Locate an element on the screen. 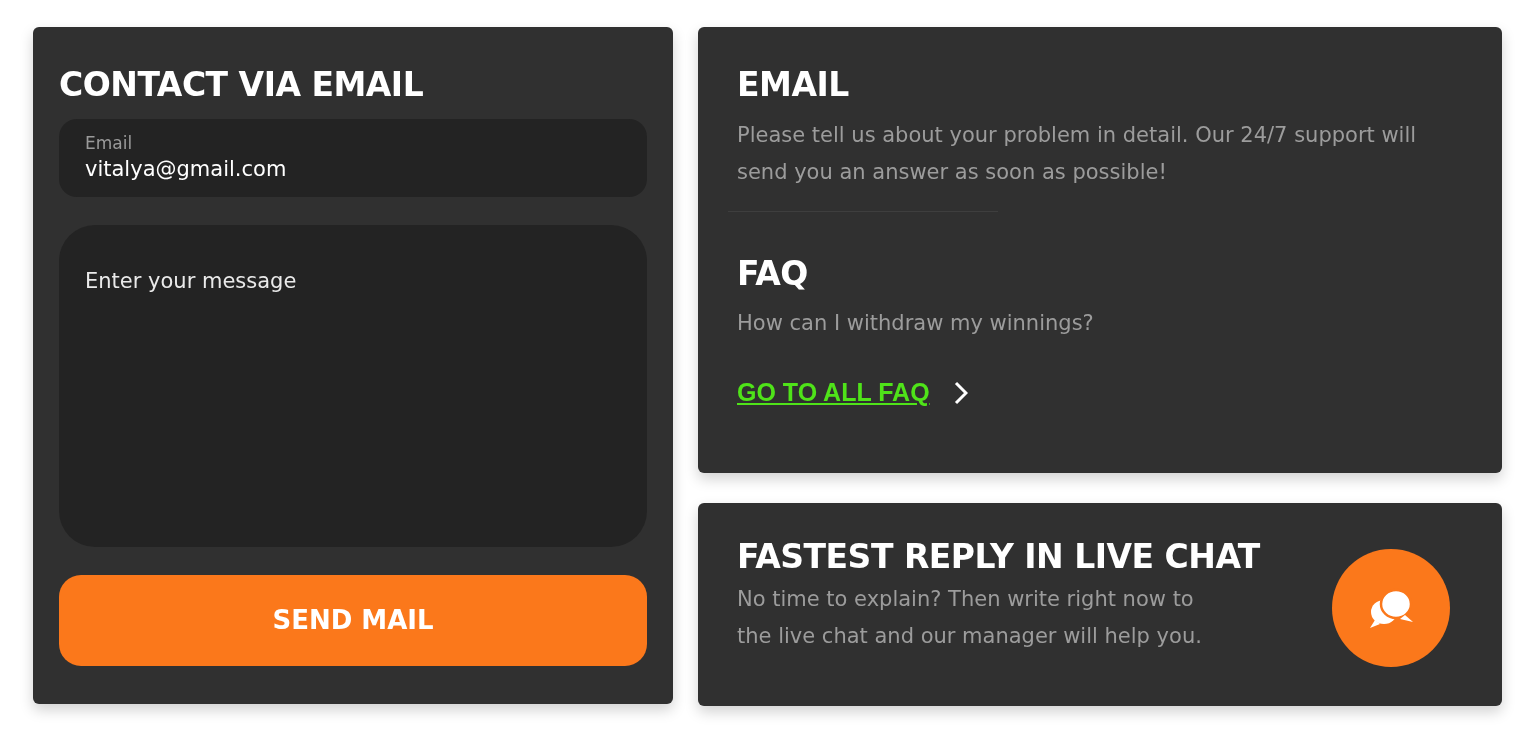  faq-question: How can I withdraw my winnings? is located at coordinates (916, 324).